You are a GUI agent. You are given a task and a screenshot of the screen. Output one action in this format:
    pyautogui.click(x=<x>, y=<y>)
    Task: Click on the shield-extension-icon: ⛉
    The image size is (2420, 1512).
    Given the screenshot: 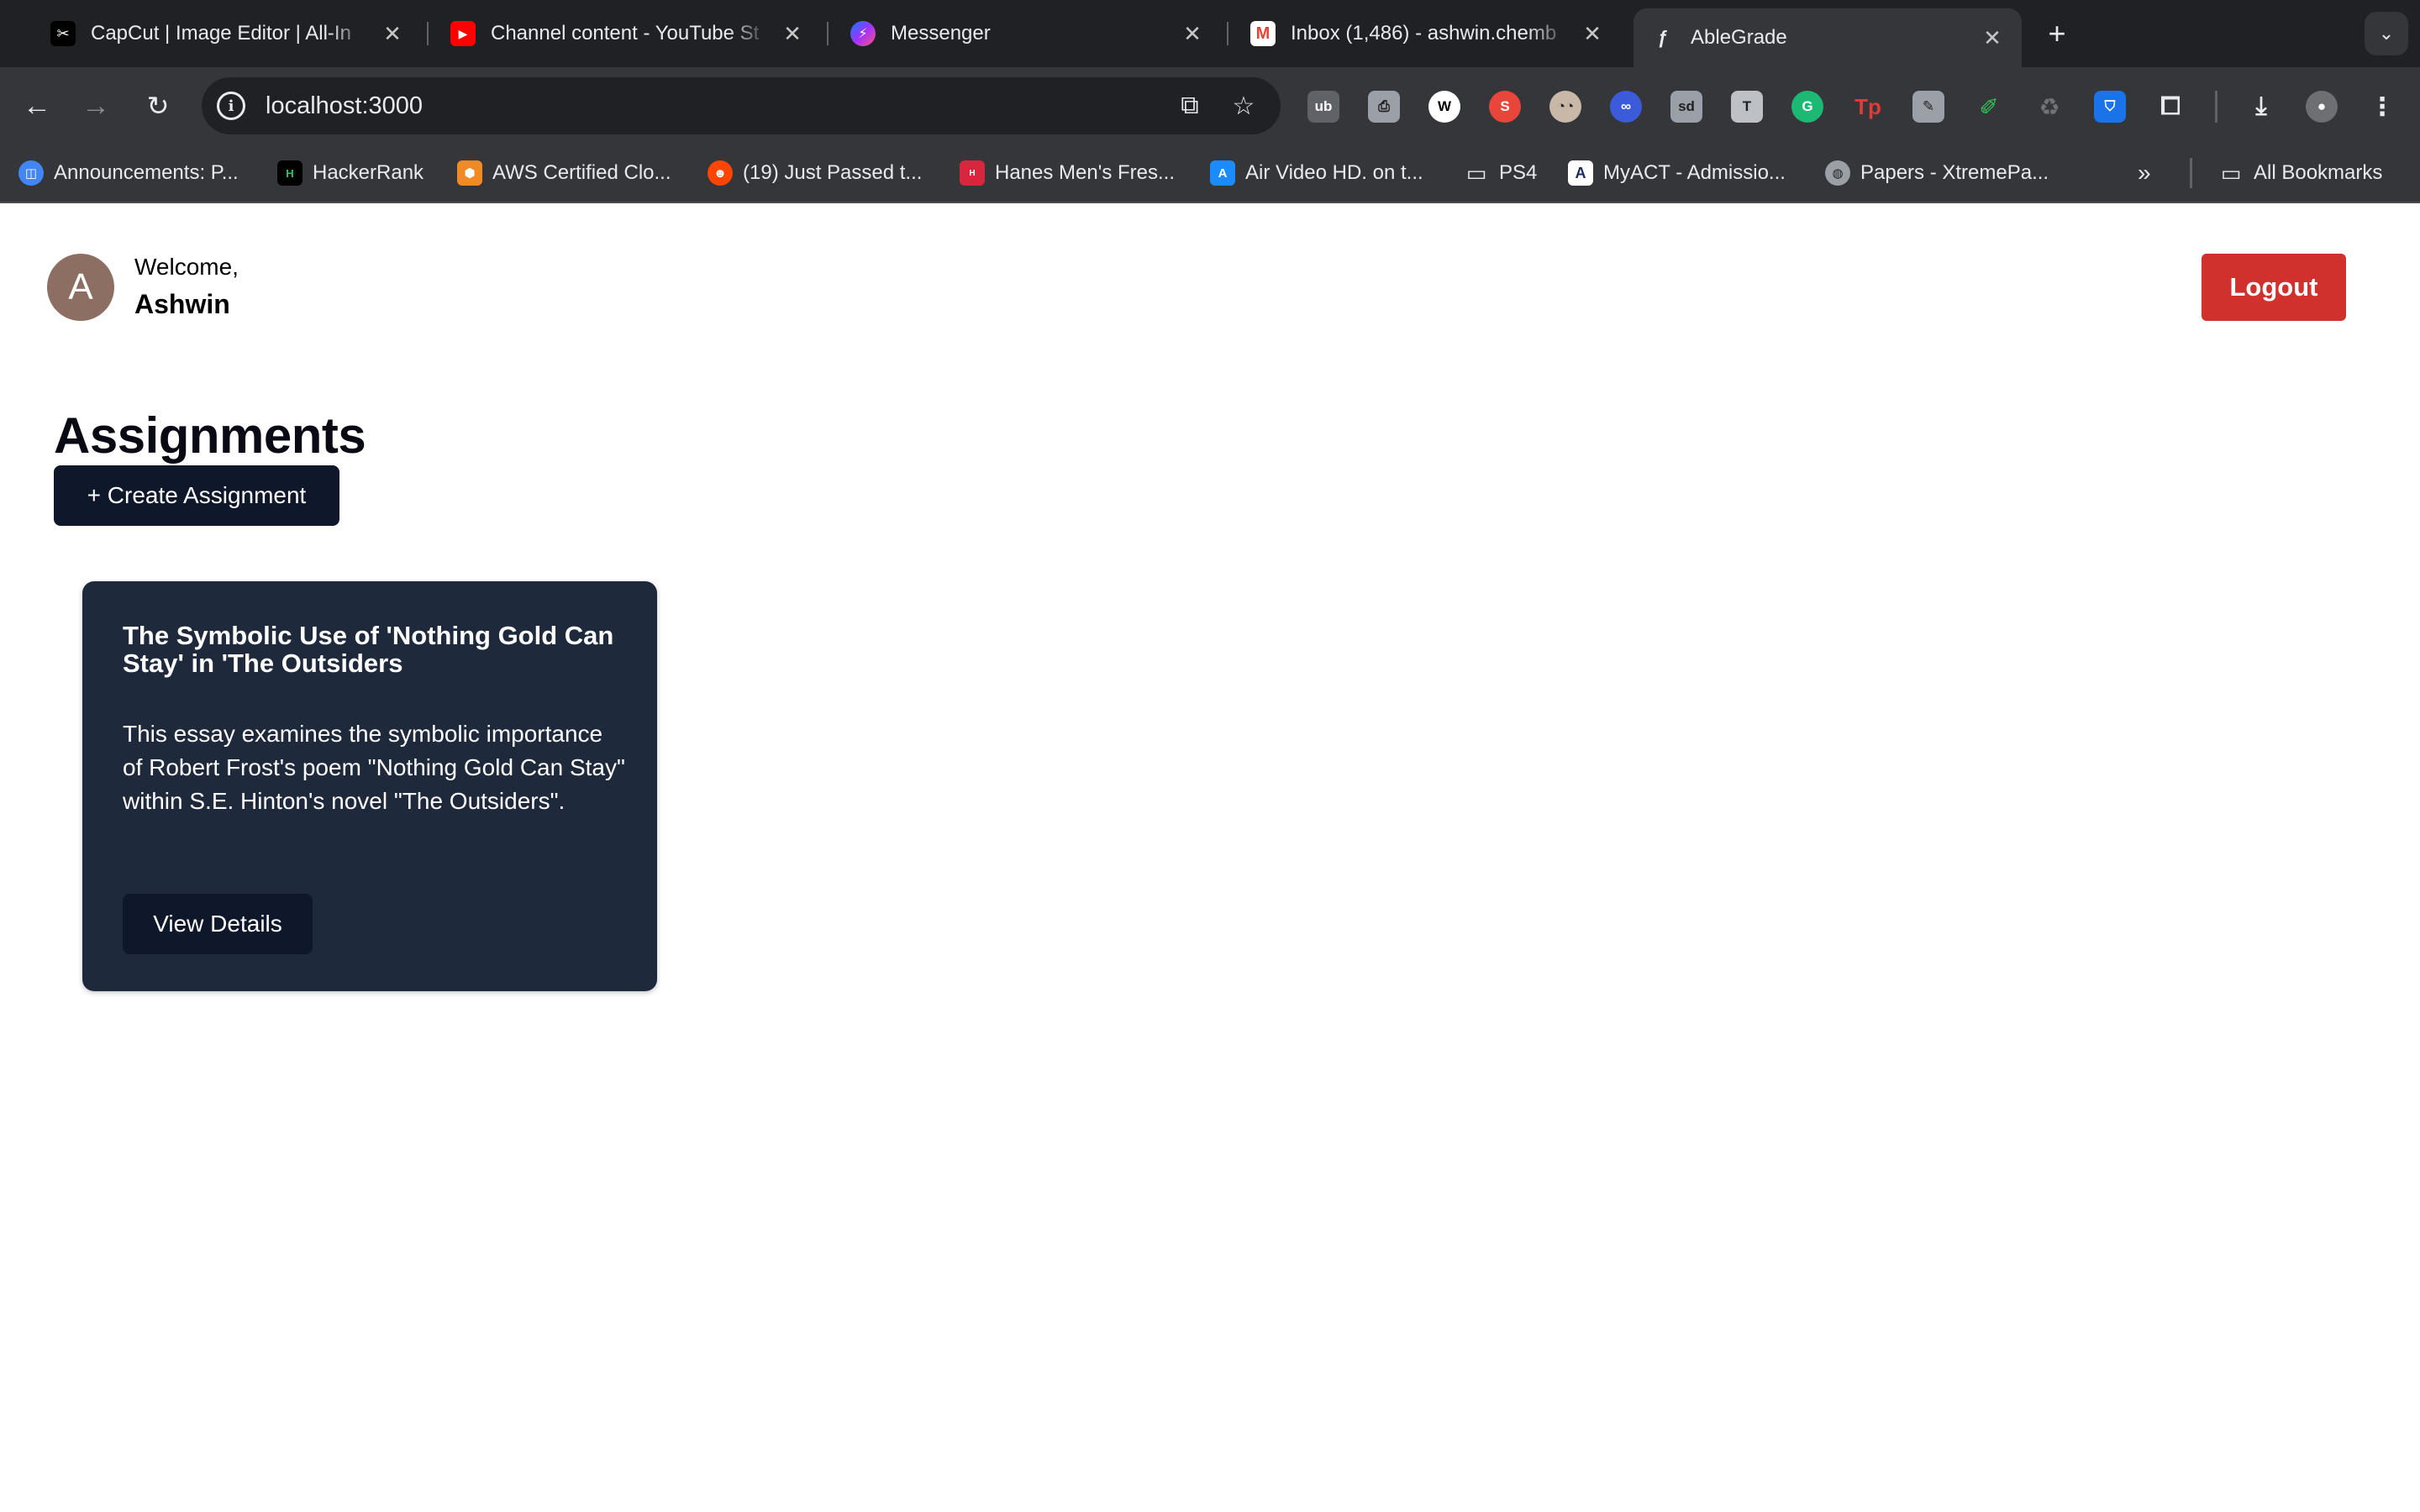 What is the action you would take?
    pyautogui.click(x=2110, y=107)
    